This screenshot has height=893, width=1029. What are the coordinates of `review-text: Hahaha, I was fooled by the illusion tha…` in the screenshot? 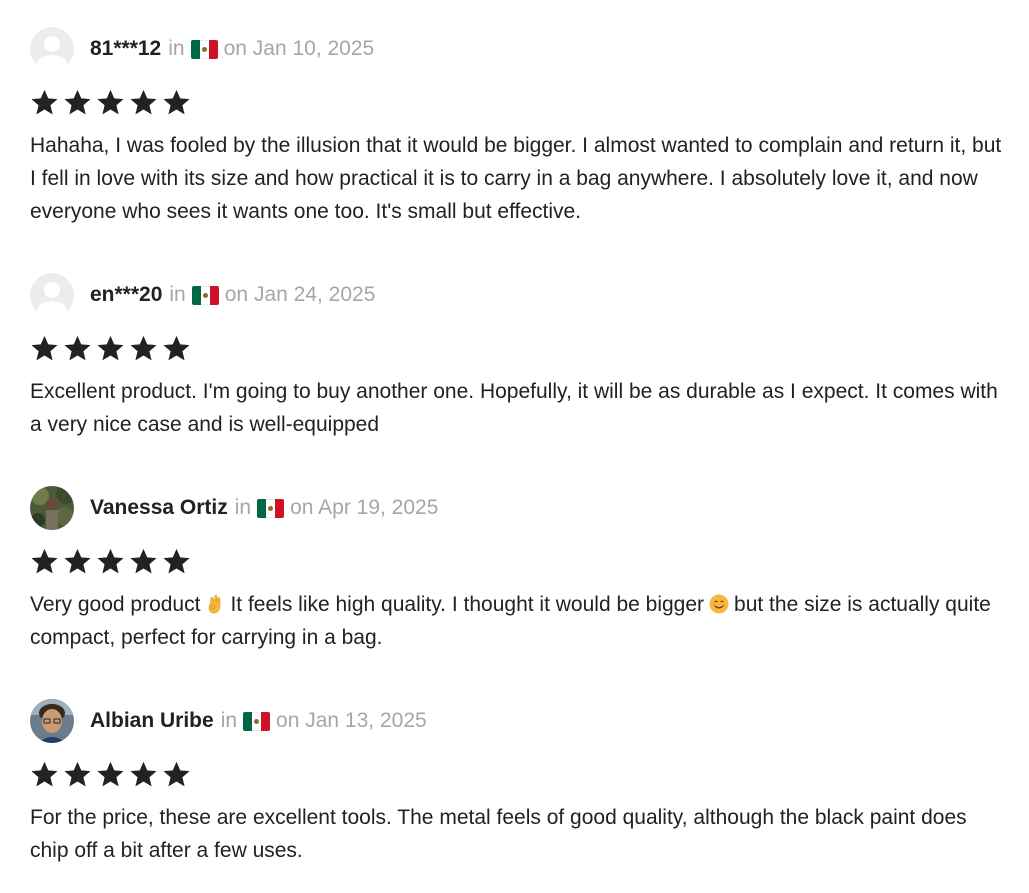 It's located at (516, 178).